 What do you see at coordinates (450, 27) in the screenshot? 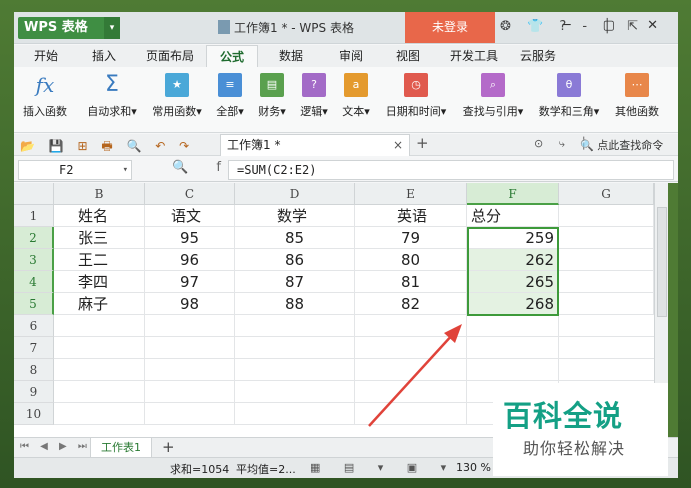
I see `login-button: 未登录` at bounding box center [450, 27].